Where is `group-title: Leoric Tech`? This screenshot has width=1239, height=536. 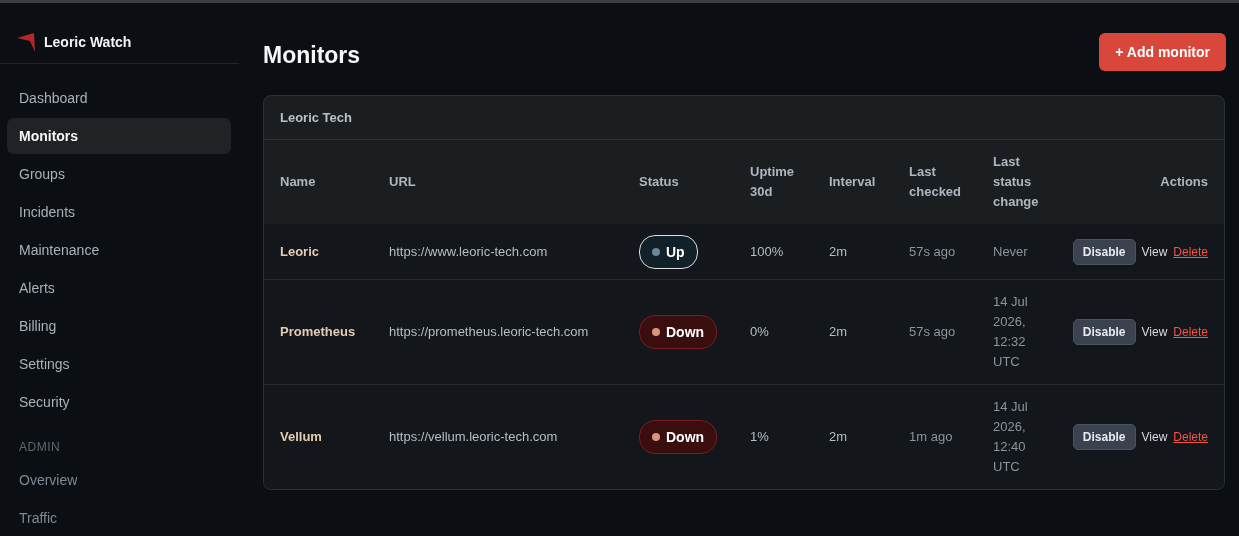
group-title: Leoric Tech is located at coordinates (744, 118).